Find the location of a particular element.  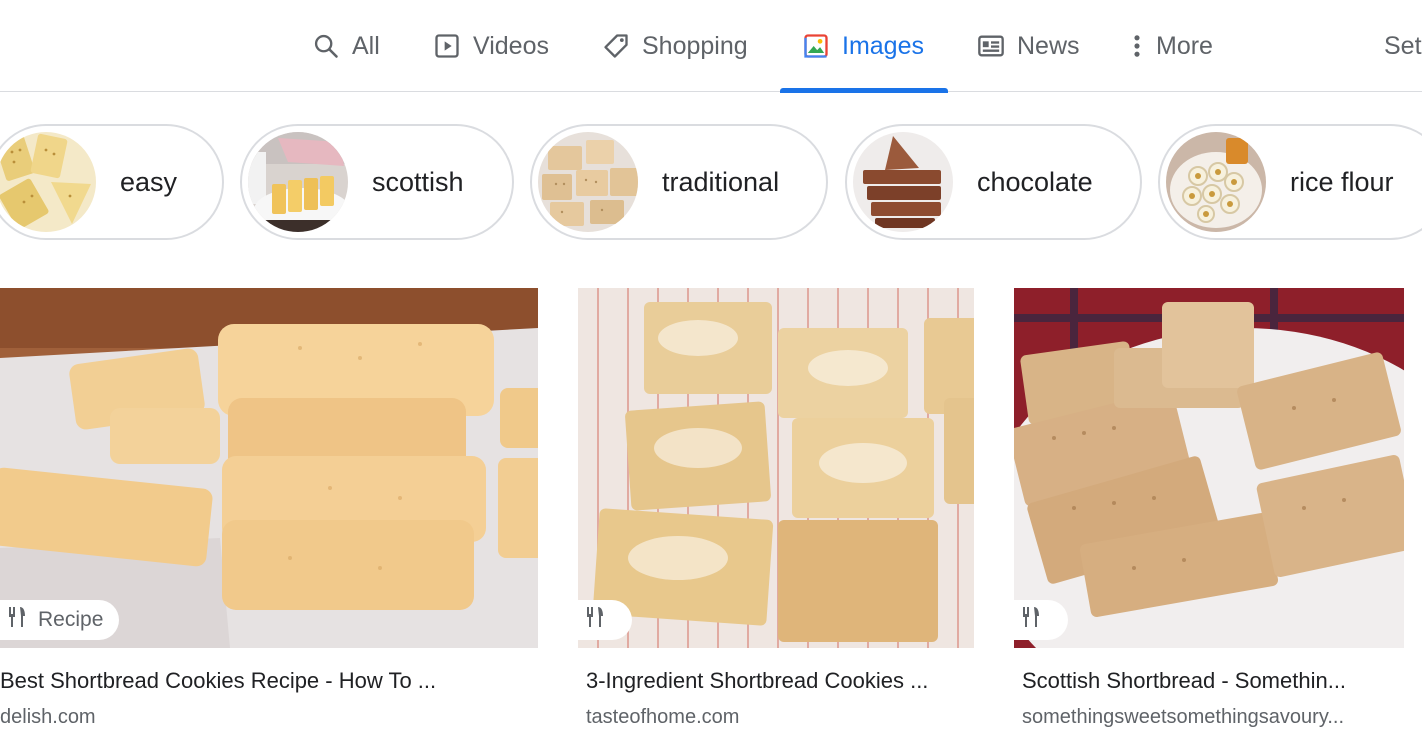

tab-label: More is located at coordinates (1184, 45).